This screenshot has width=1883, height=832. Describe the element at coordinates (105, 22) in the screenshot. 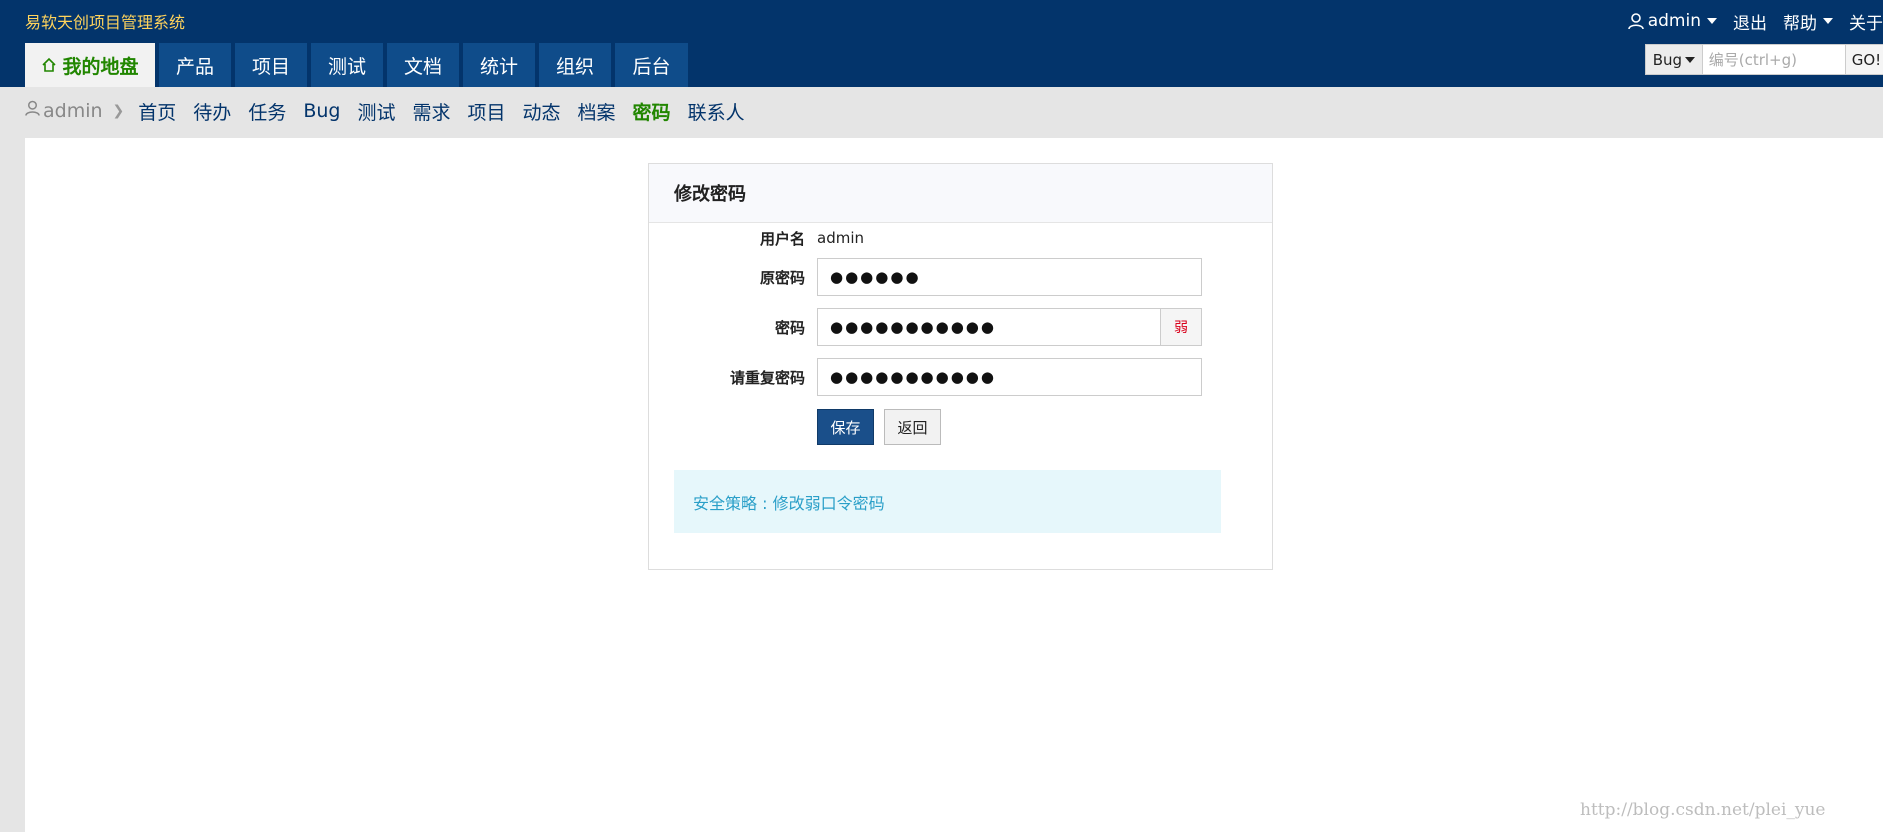

I see `app-title: 易软天创项目管理系统` at that location.